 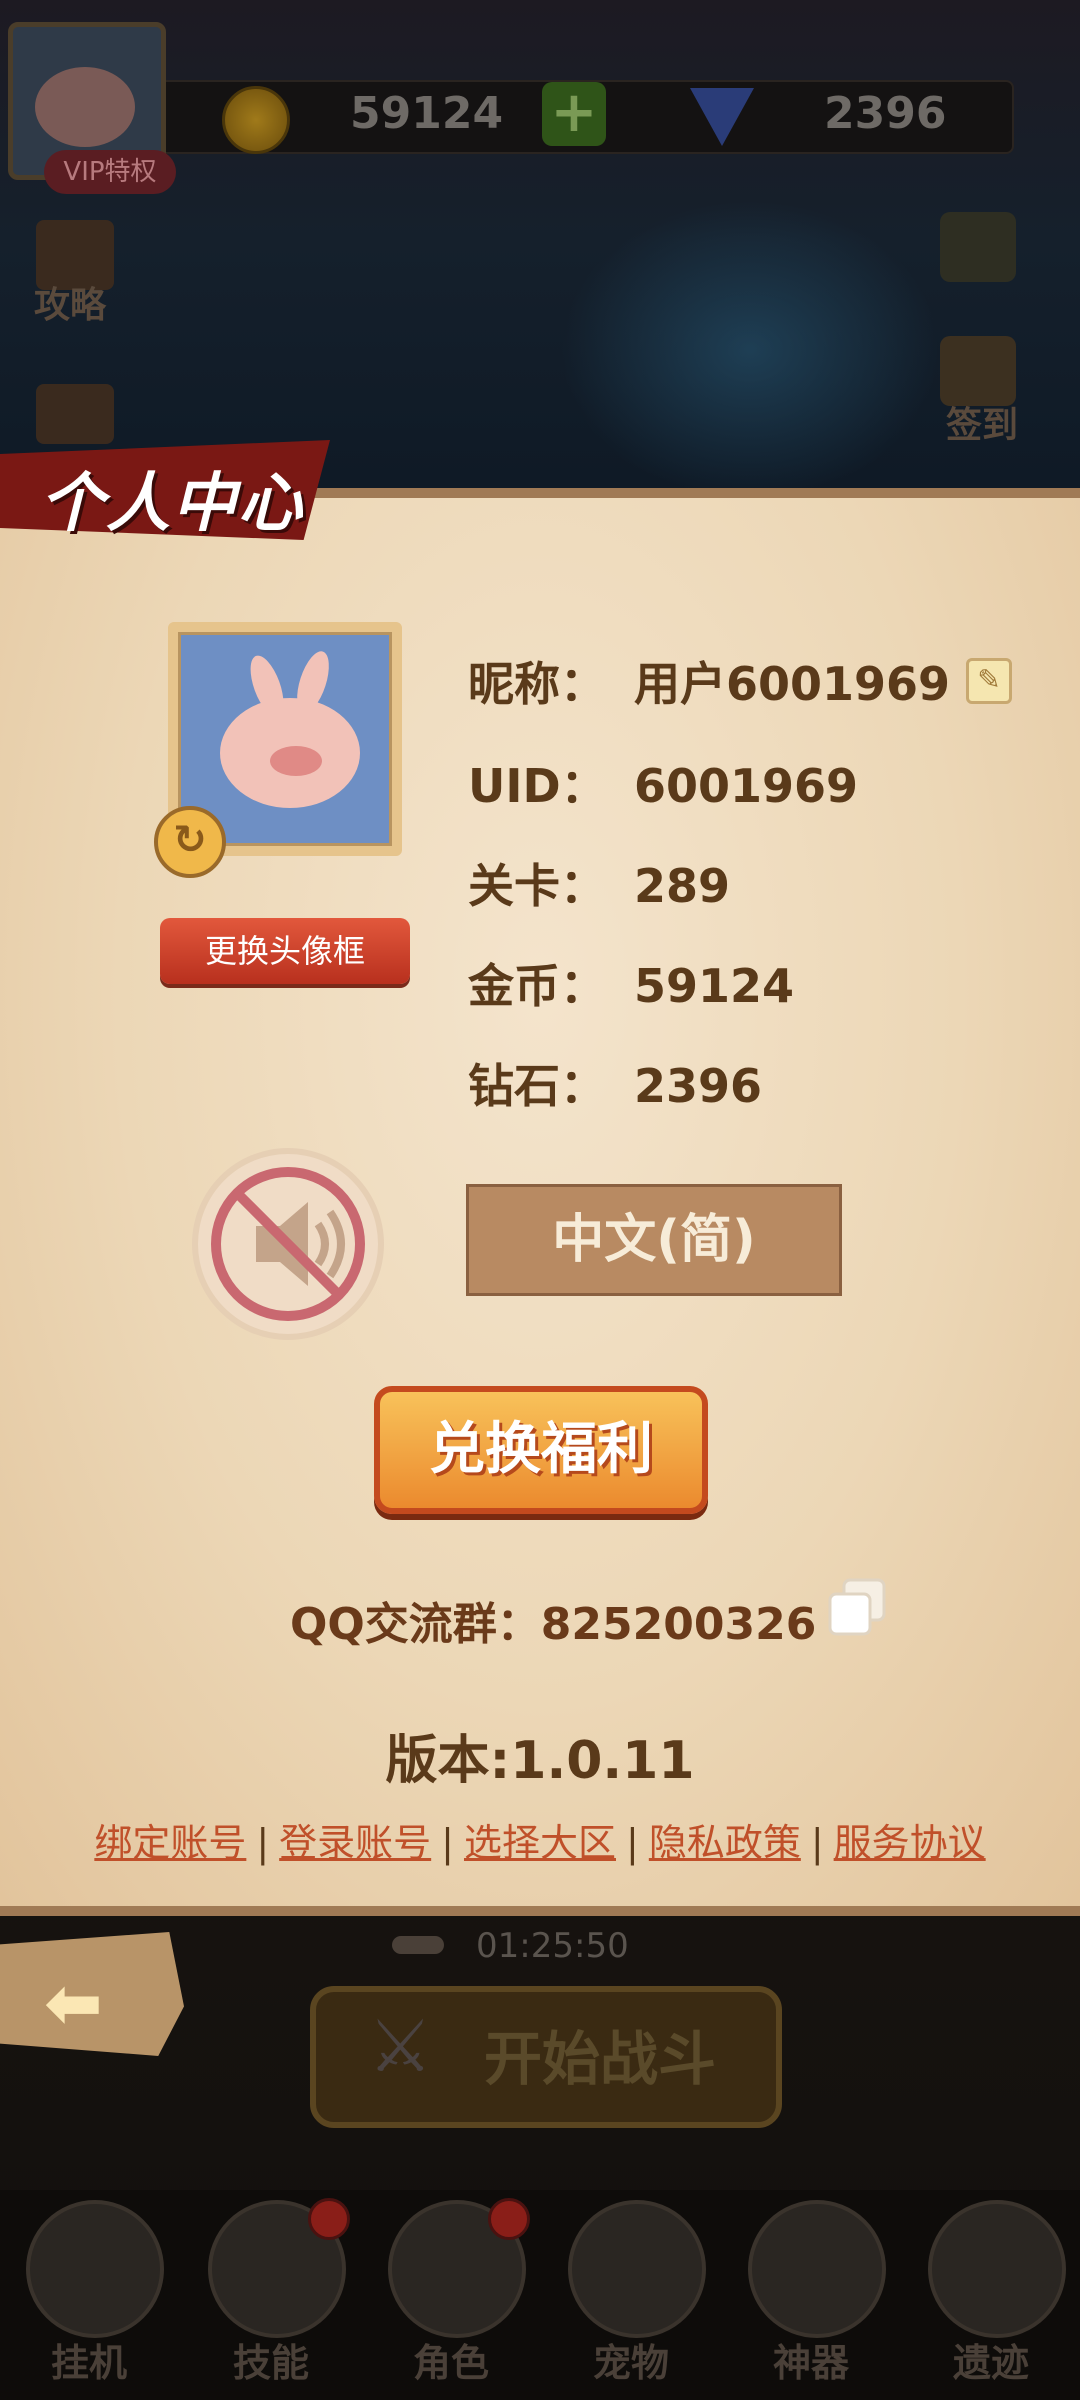 I want to click on checkin-label: 签到, so click(x=982, y=422).